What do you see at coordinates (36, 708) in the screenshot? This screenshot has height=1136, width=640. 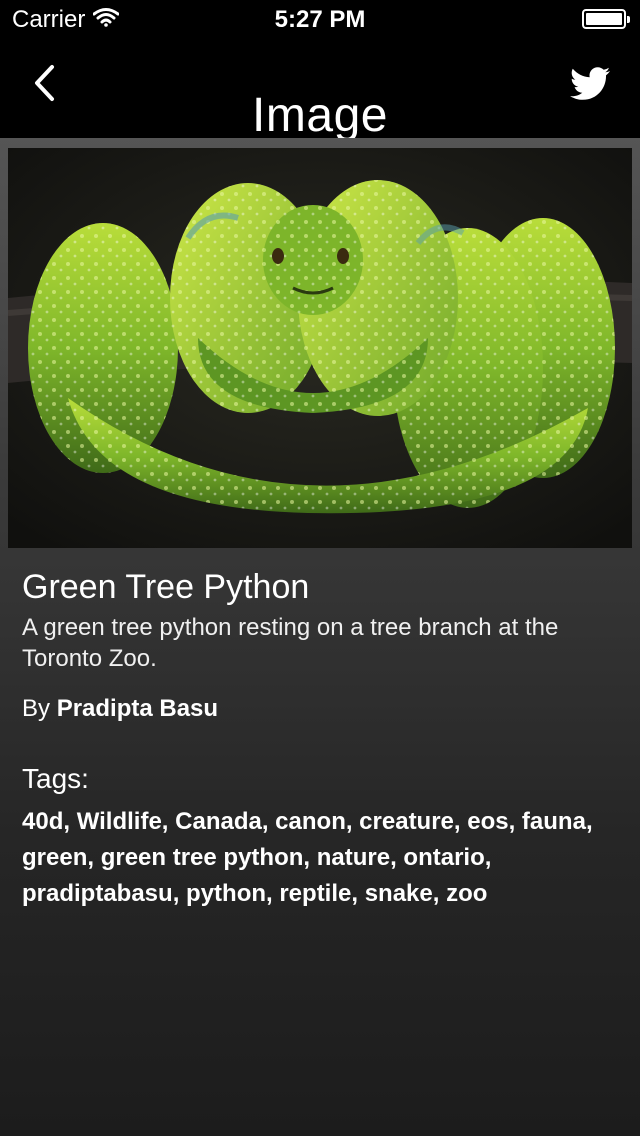 I see `by-label: By` at bounding box center [36, 708].